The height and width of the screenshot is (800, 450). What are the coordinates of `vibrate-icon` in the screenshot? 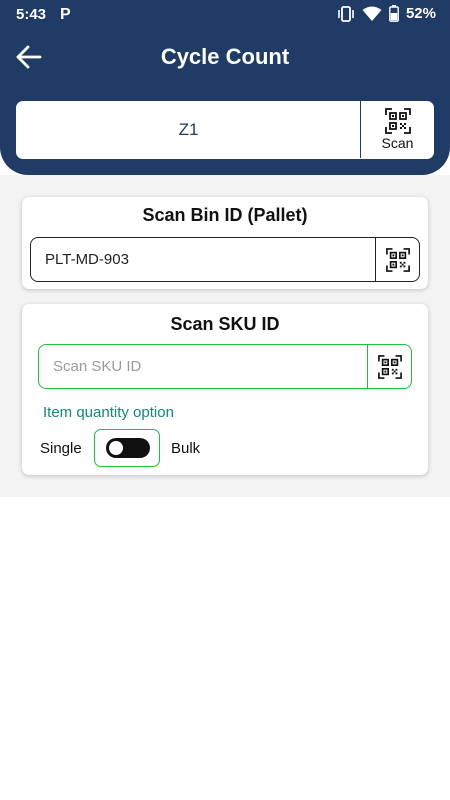 It's located at (346, 13).